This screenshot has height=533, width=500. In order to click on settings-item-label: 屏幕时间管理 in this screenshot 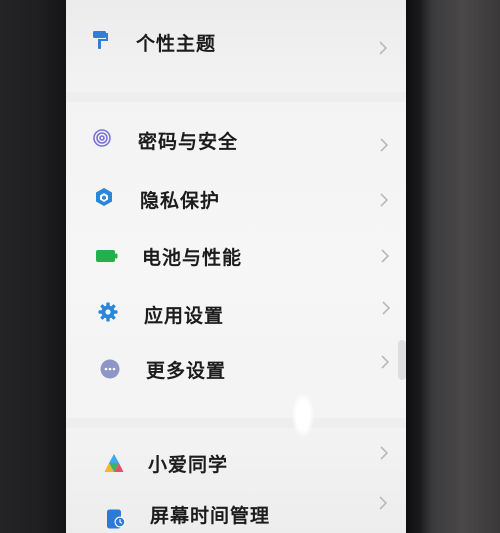, I will do `click(210, 516)`.